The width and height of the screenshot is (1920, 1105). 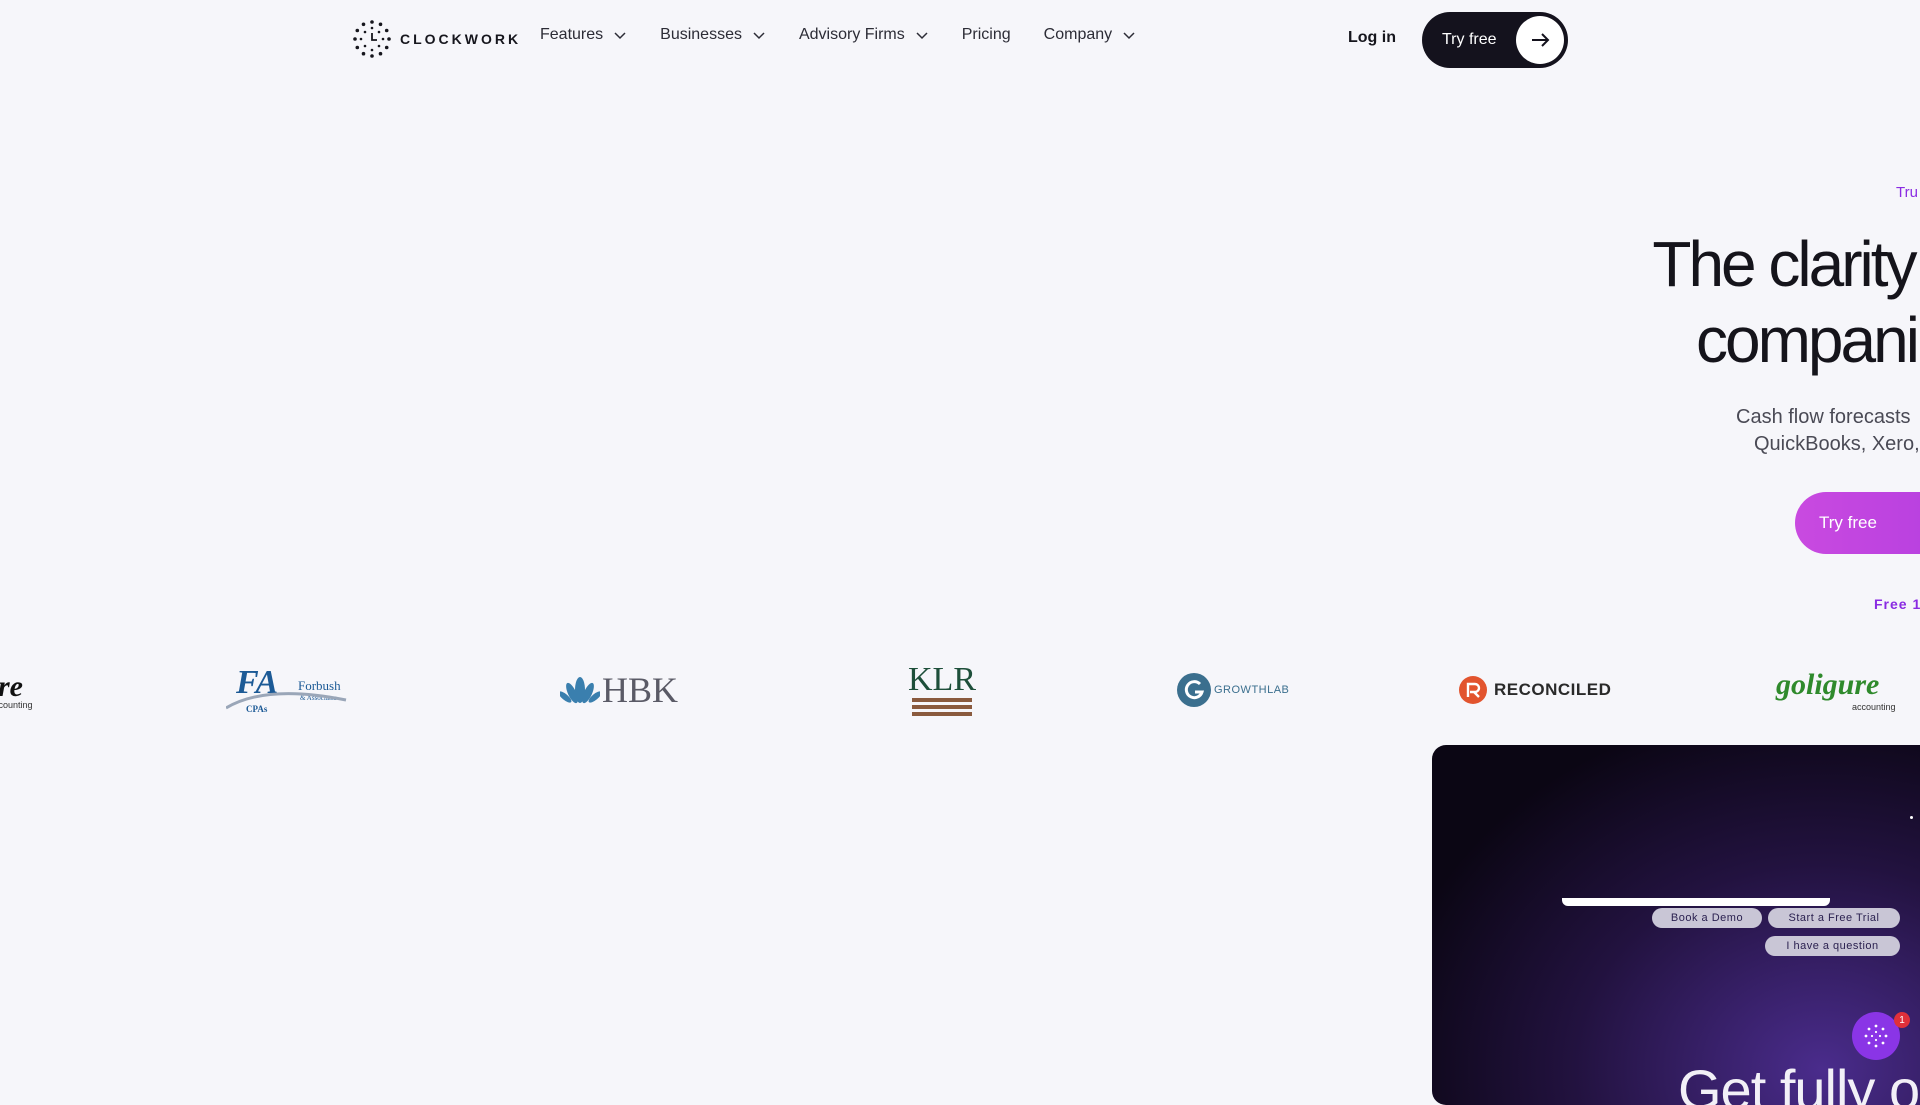 I want to click on hero-subtitle-line2: QuickBooks, Xero,, so click(x=1837, y=444).